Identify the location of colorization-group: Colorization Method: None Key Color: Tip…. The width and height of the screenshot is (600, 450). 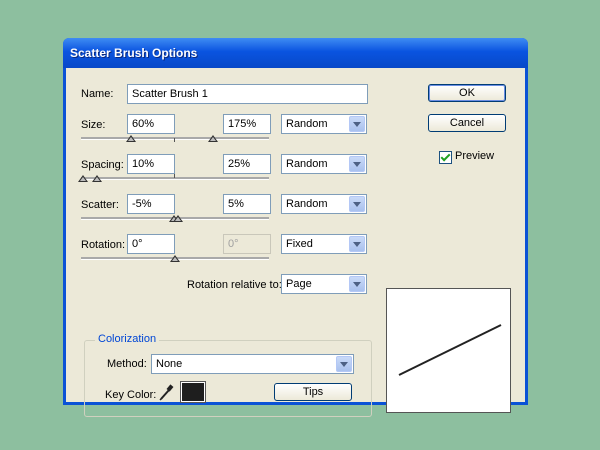
(228, 375).